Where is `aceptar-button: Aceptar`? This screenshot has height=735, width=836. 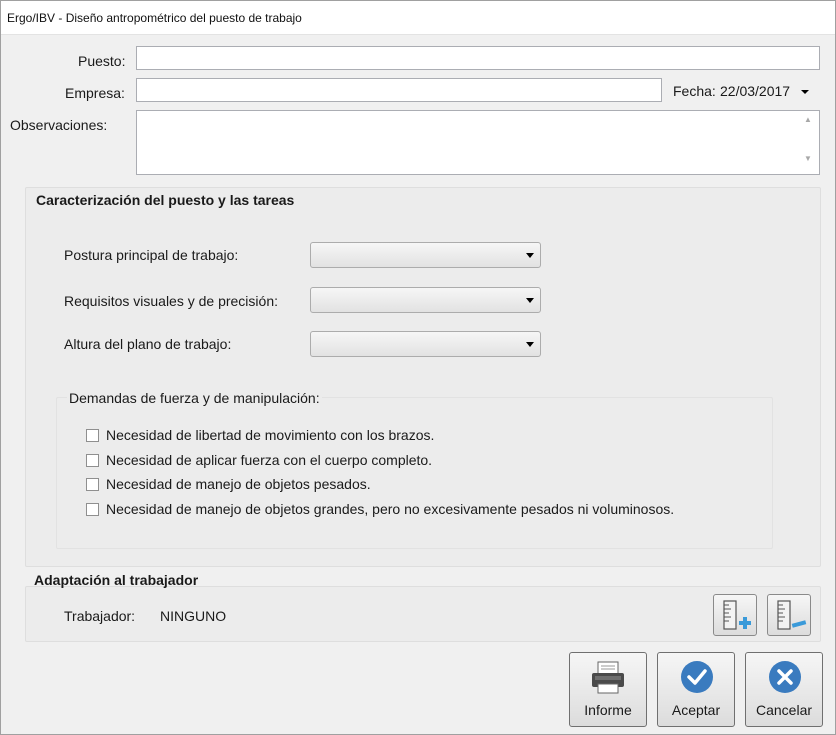
aceptar-button: Aceptar is located at coordinates (696, 689).